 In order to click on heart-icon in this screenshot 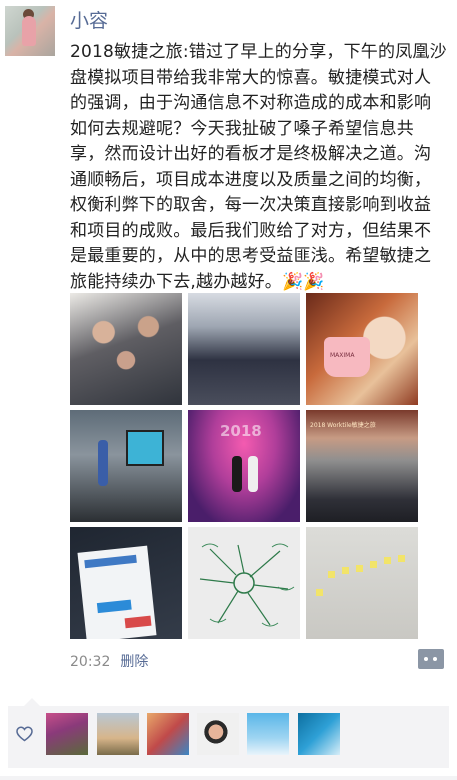, I will do `click(24, 734)`.